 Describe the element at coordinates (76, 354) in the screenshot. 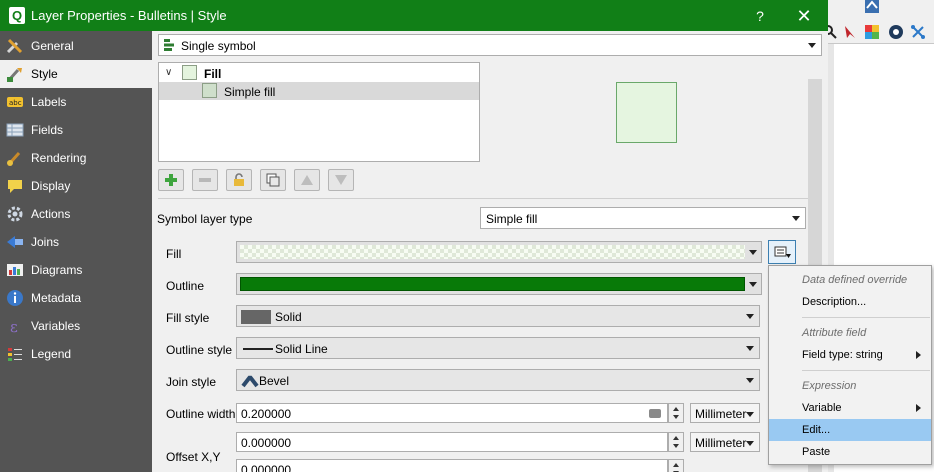

I see `sidebar-item-legend: Legend` at that location.